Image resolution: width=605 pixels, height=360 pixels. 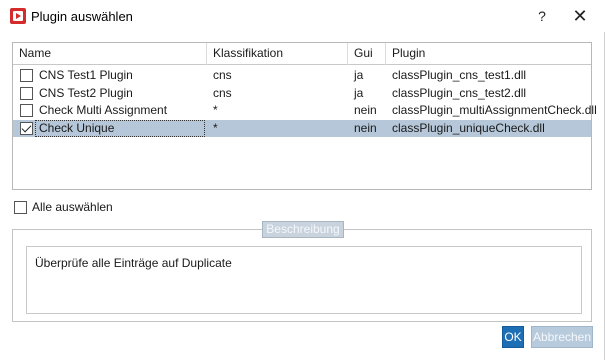 I want to click on help-button: ?, so click(x=542, y=16).